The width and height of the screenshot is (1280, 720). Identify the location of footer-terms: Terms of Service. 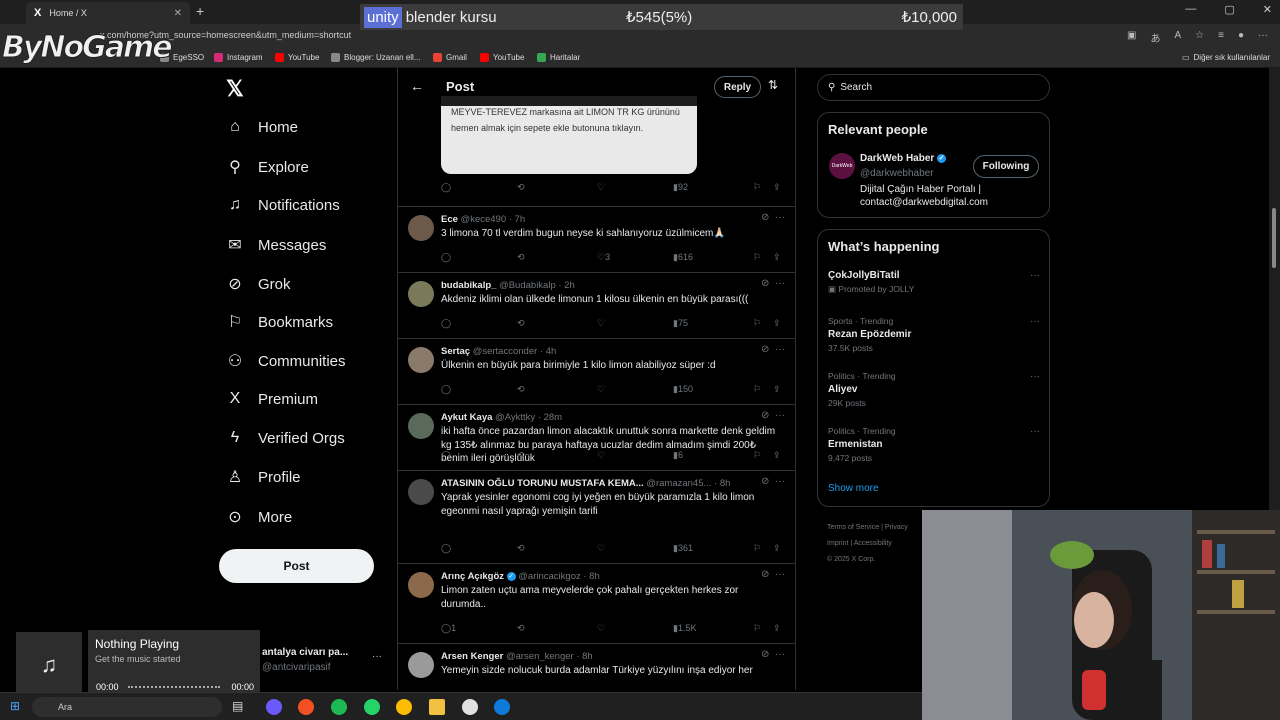
(853, 527).